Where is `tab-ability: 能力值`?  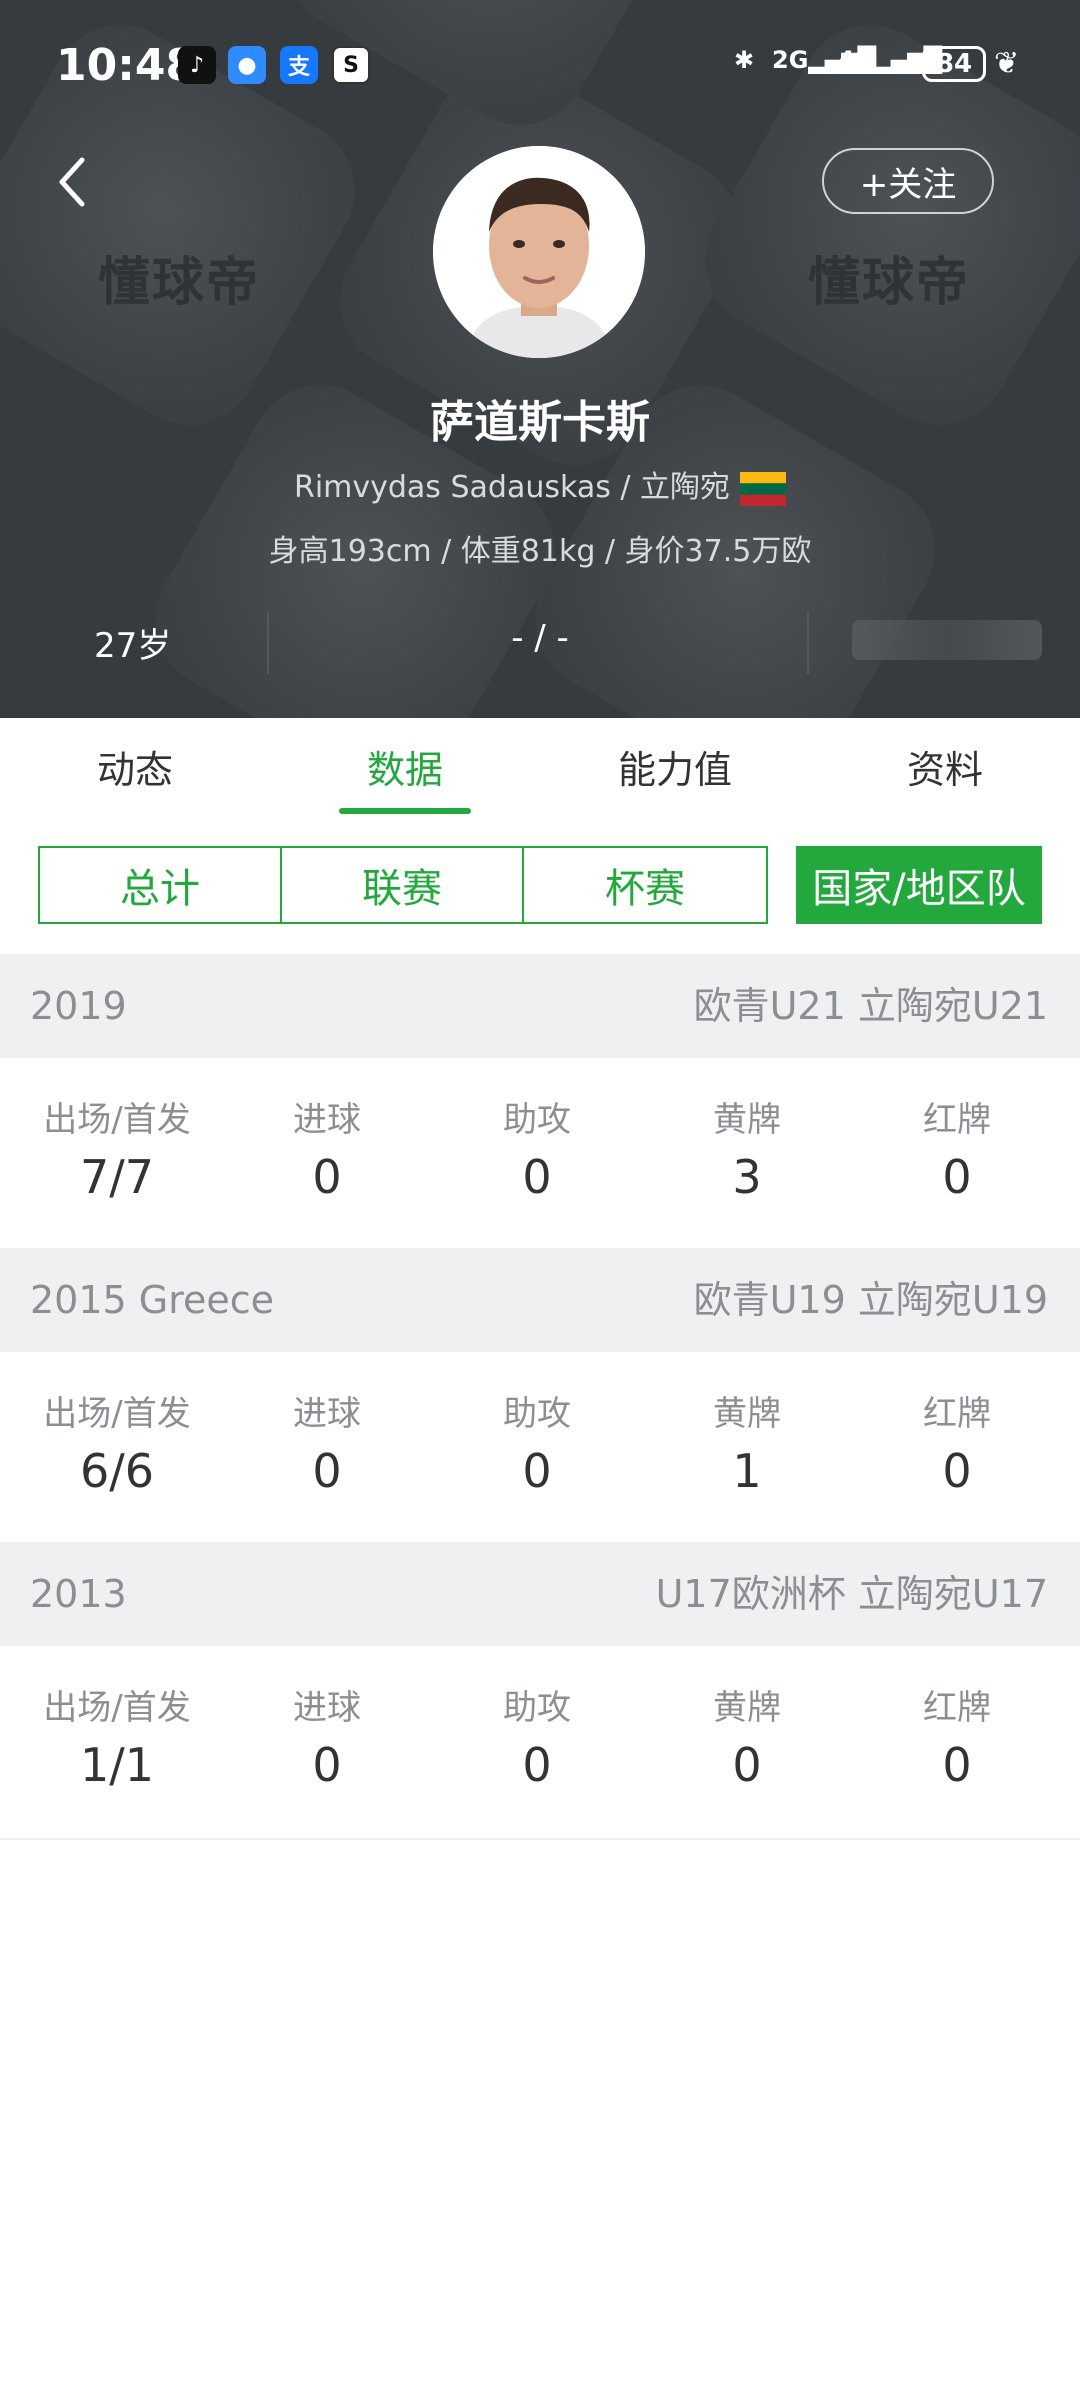
tab-ability: 能力值 is located at coordinates (675, 771).